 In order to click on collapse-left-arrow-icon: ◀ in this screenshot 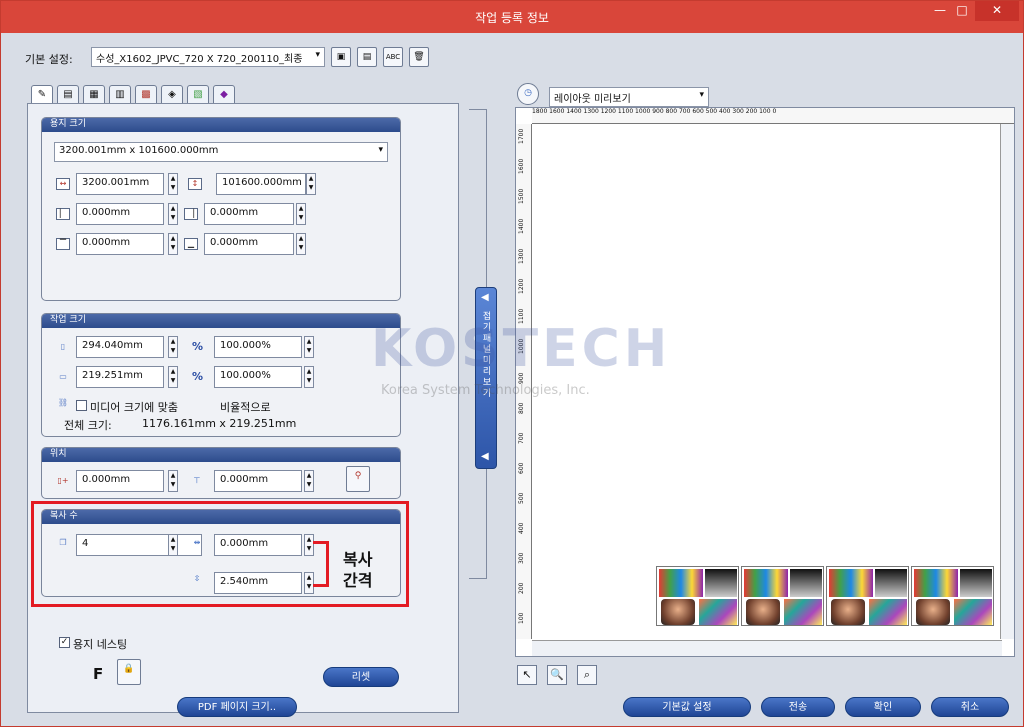, I will do `click(485, 297)`.